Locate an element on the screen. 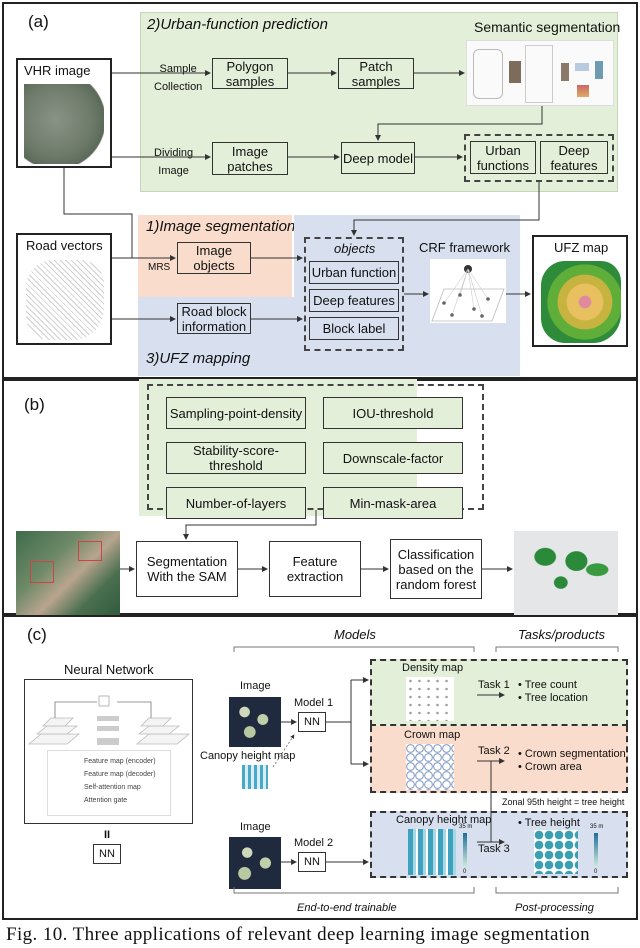  legend-self-attention: Self-attention map is located at coordinates (112, 787).